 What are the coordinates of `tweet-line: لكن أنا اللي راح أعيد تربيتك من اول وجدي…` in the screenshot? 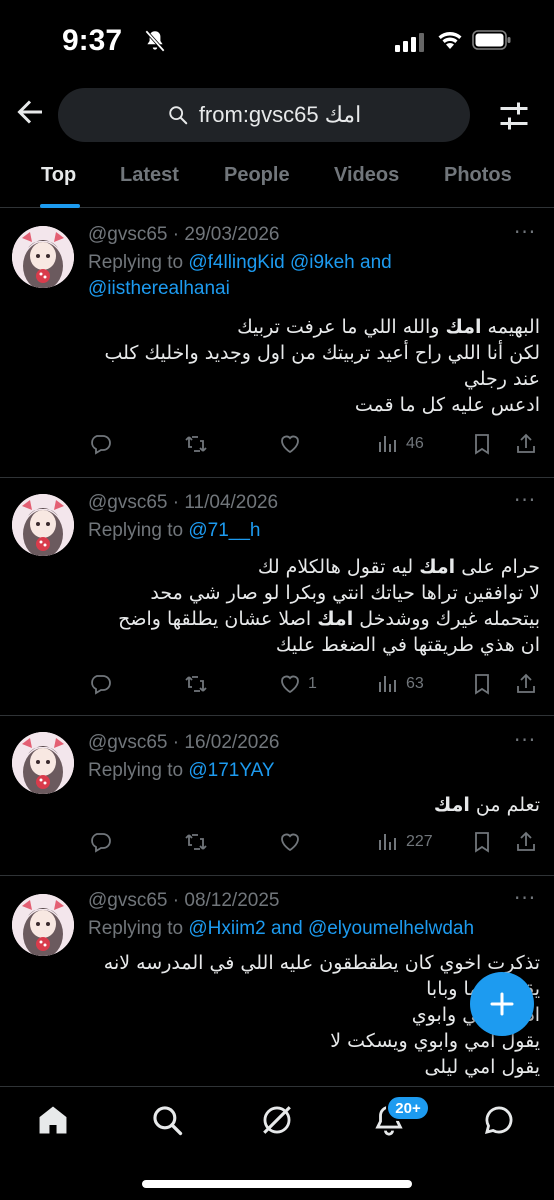 It's located at (322, 353).